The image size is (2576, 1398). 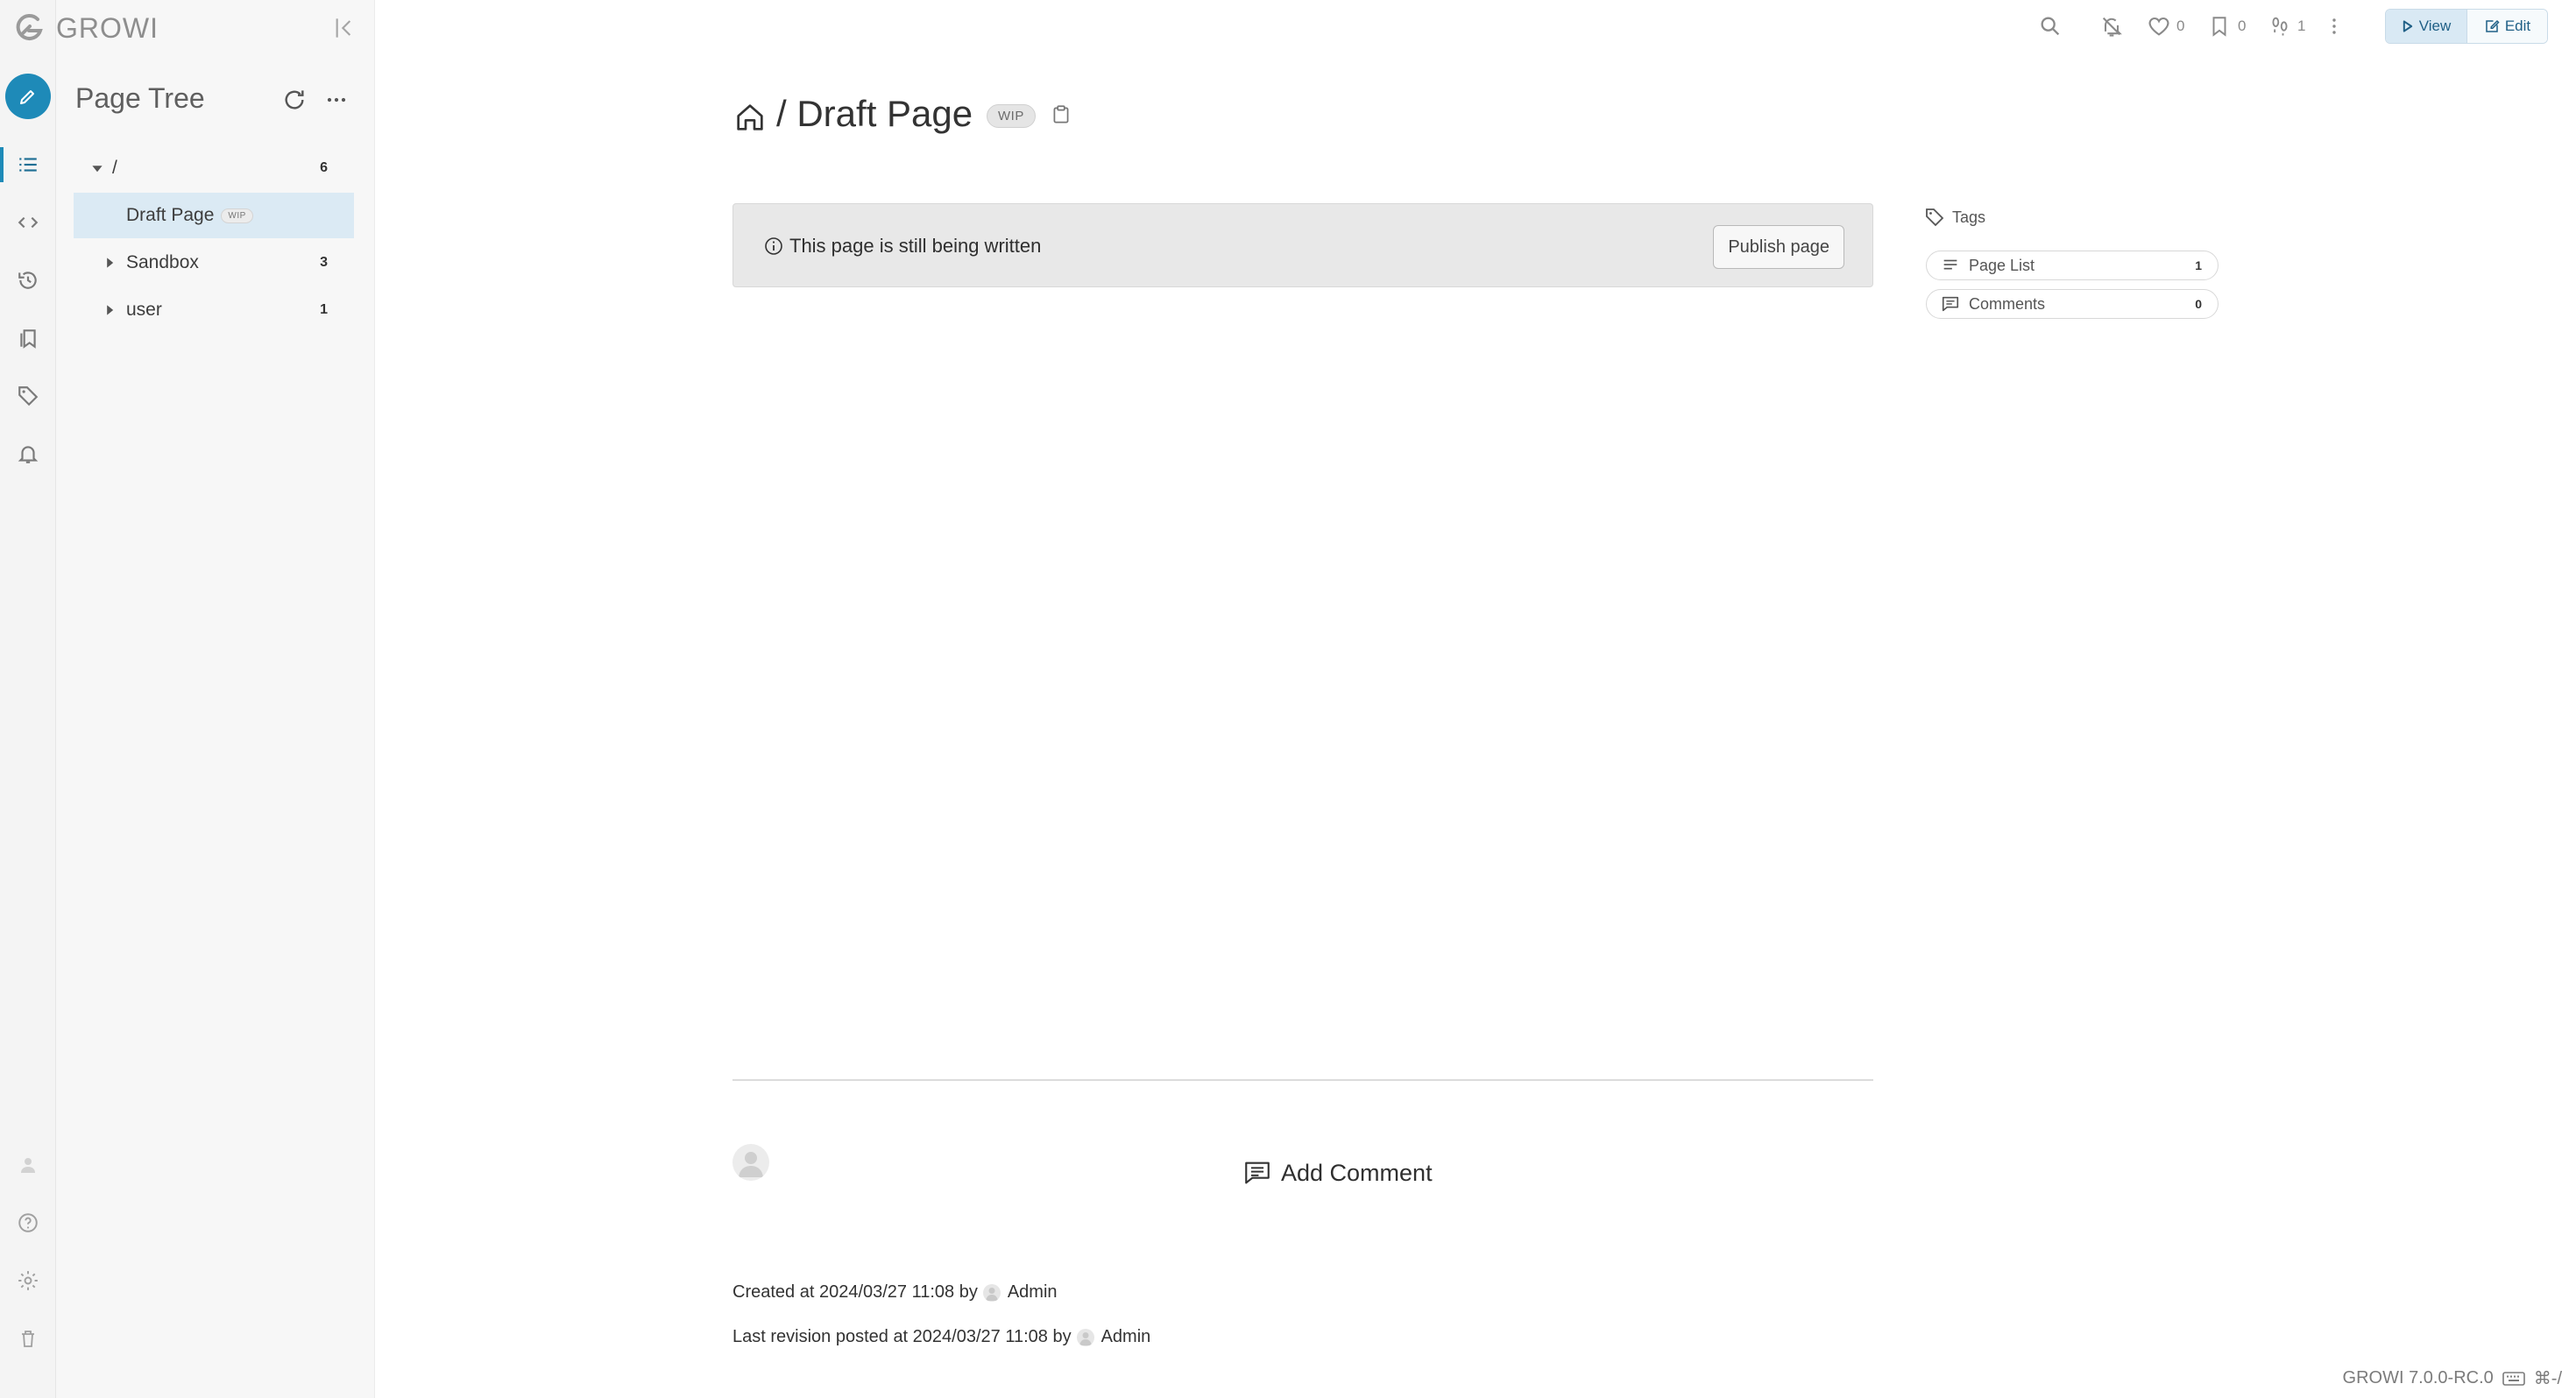 I want to click on bookmark-button: 0, so click(x=2227, y=26).